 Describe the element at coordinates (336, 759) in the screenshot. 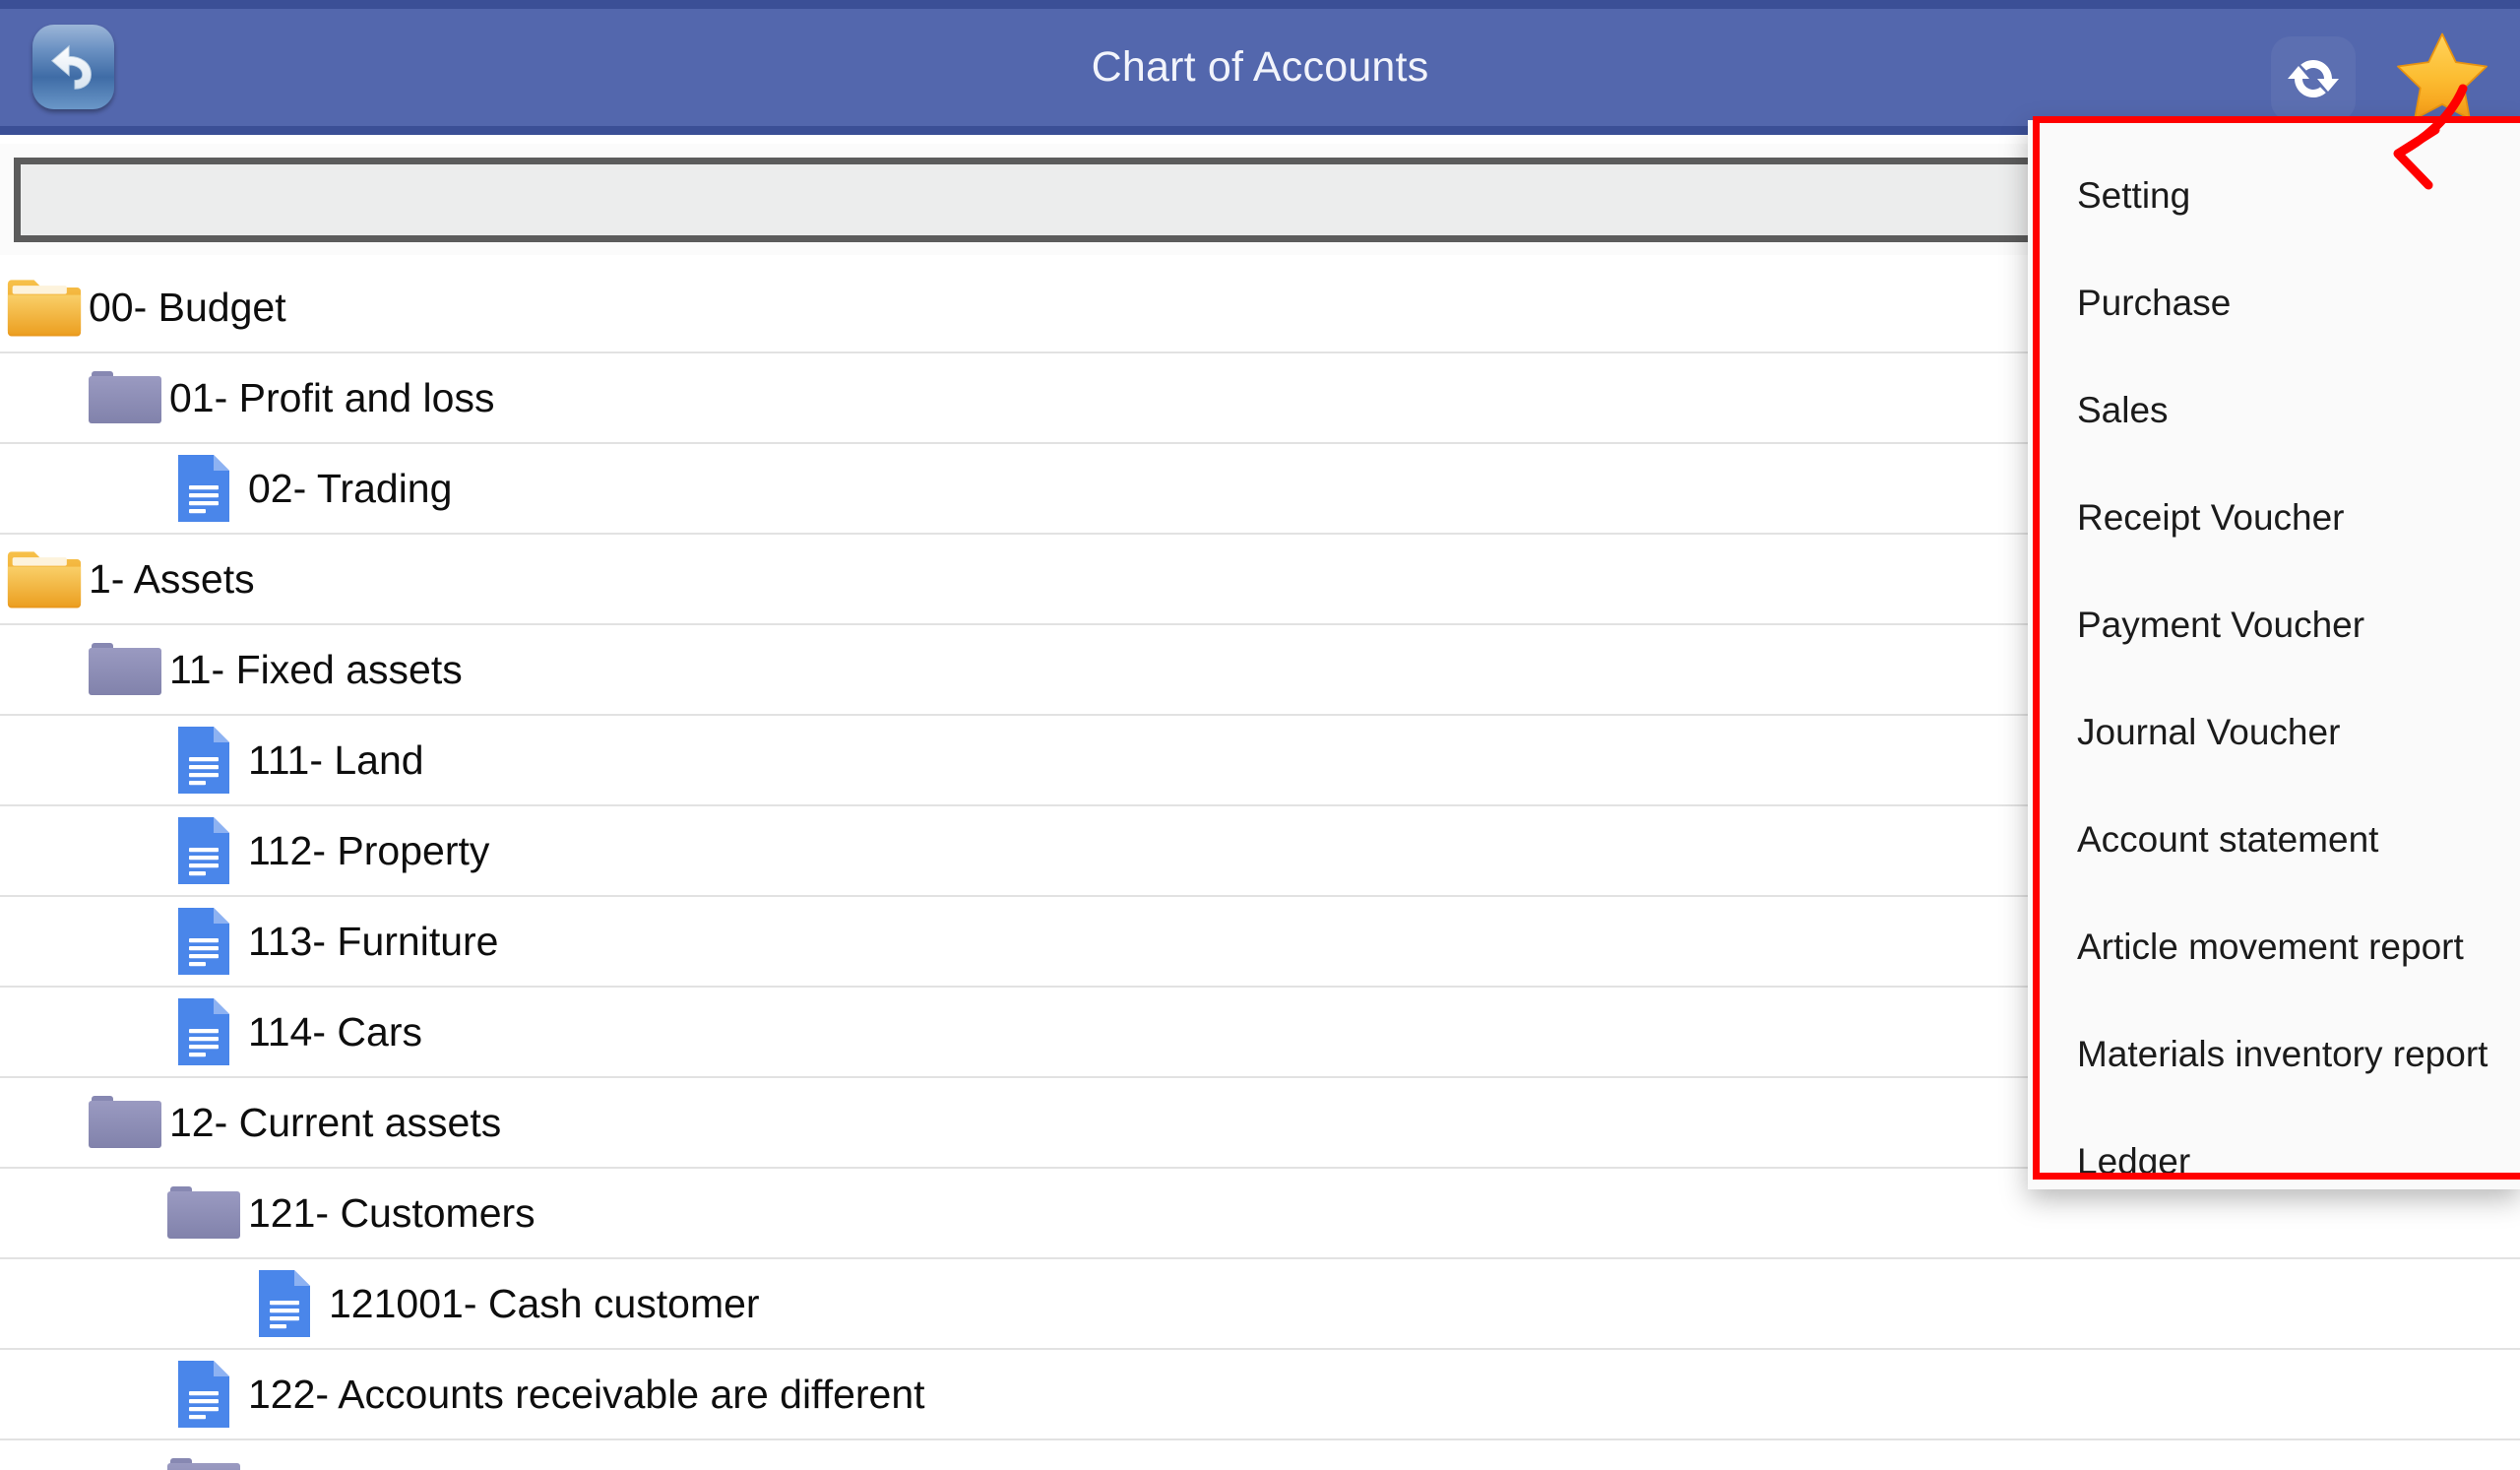

I see `tree-row-label: 111- Land` at that location.